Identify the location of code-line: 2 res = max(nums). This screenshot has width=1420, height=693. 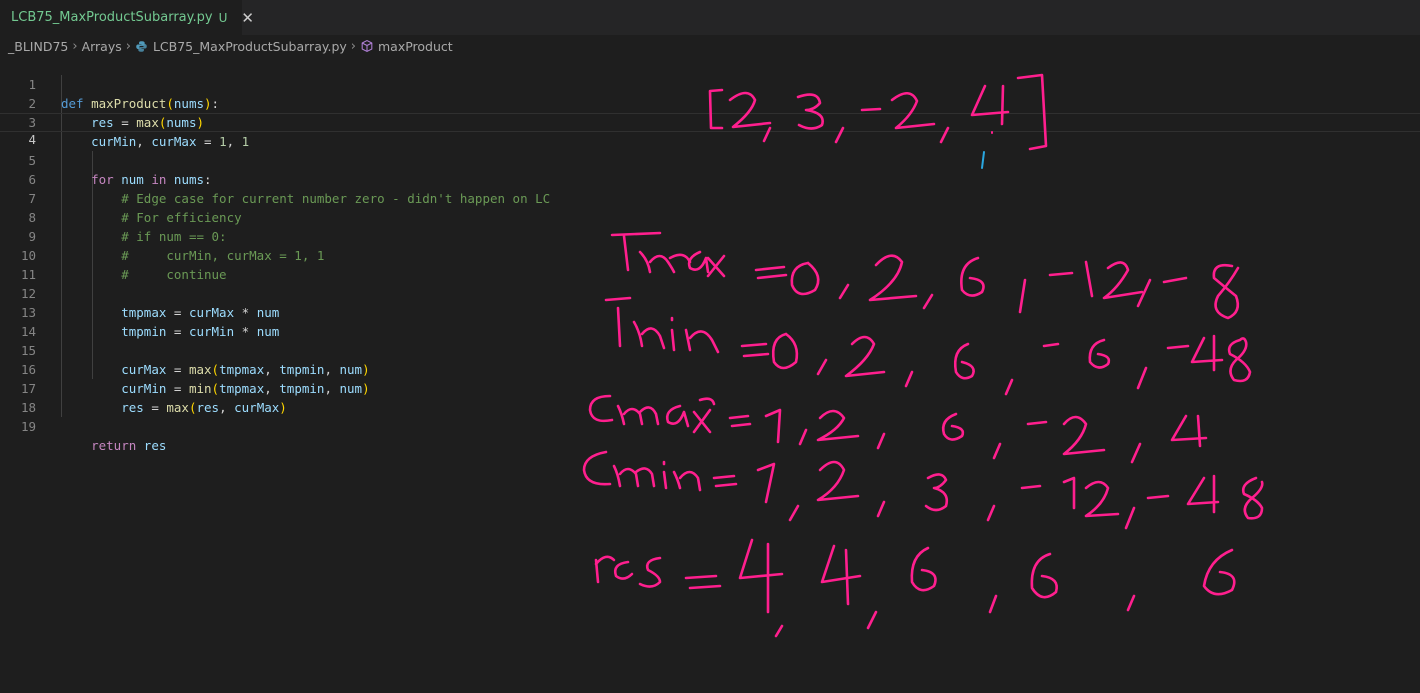
(710, 102).